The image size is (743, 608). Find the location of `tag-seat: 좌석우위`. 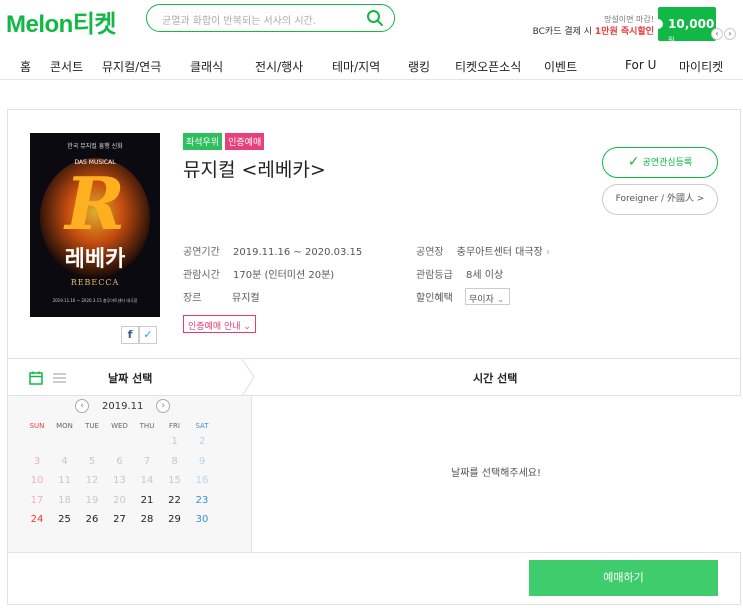

tag-seat: 좌석우위 is located at coordinates (203, 141).